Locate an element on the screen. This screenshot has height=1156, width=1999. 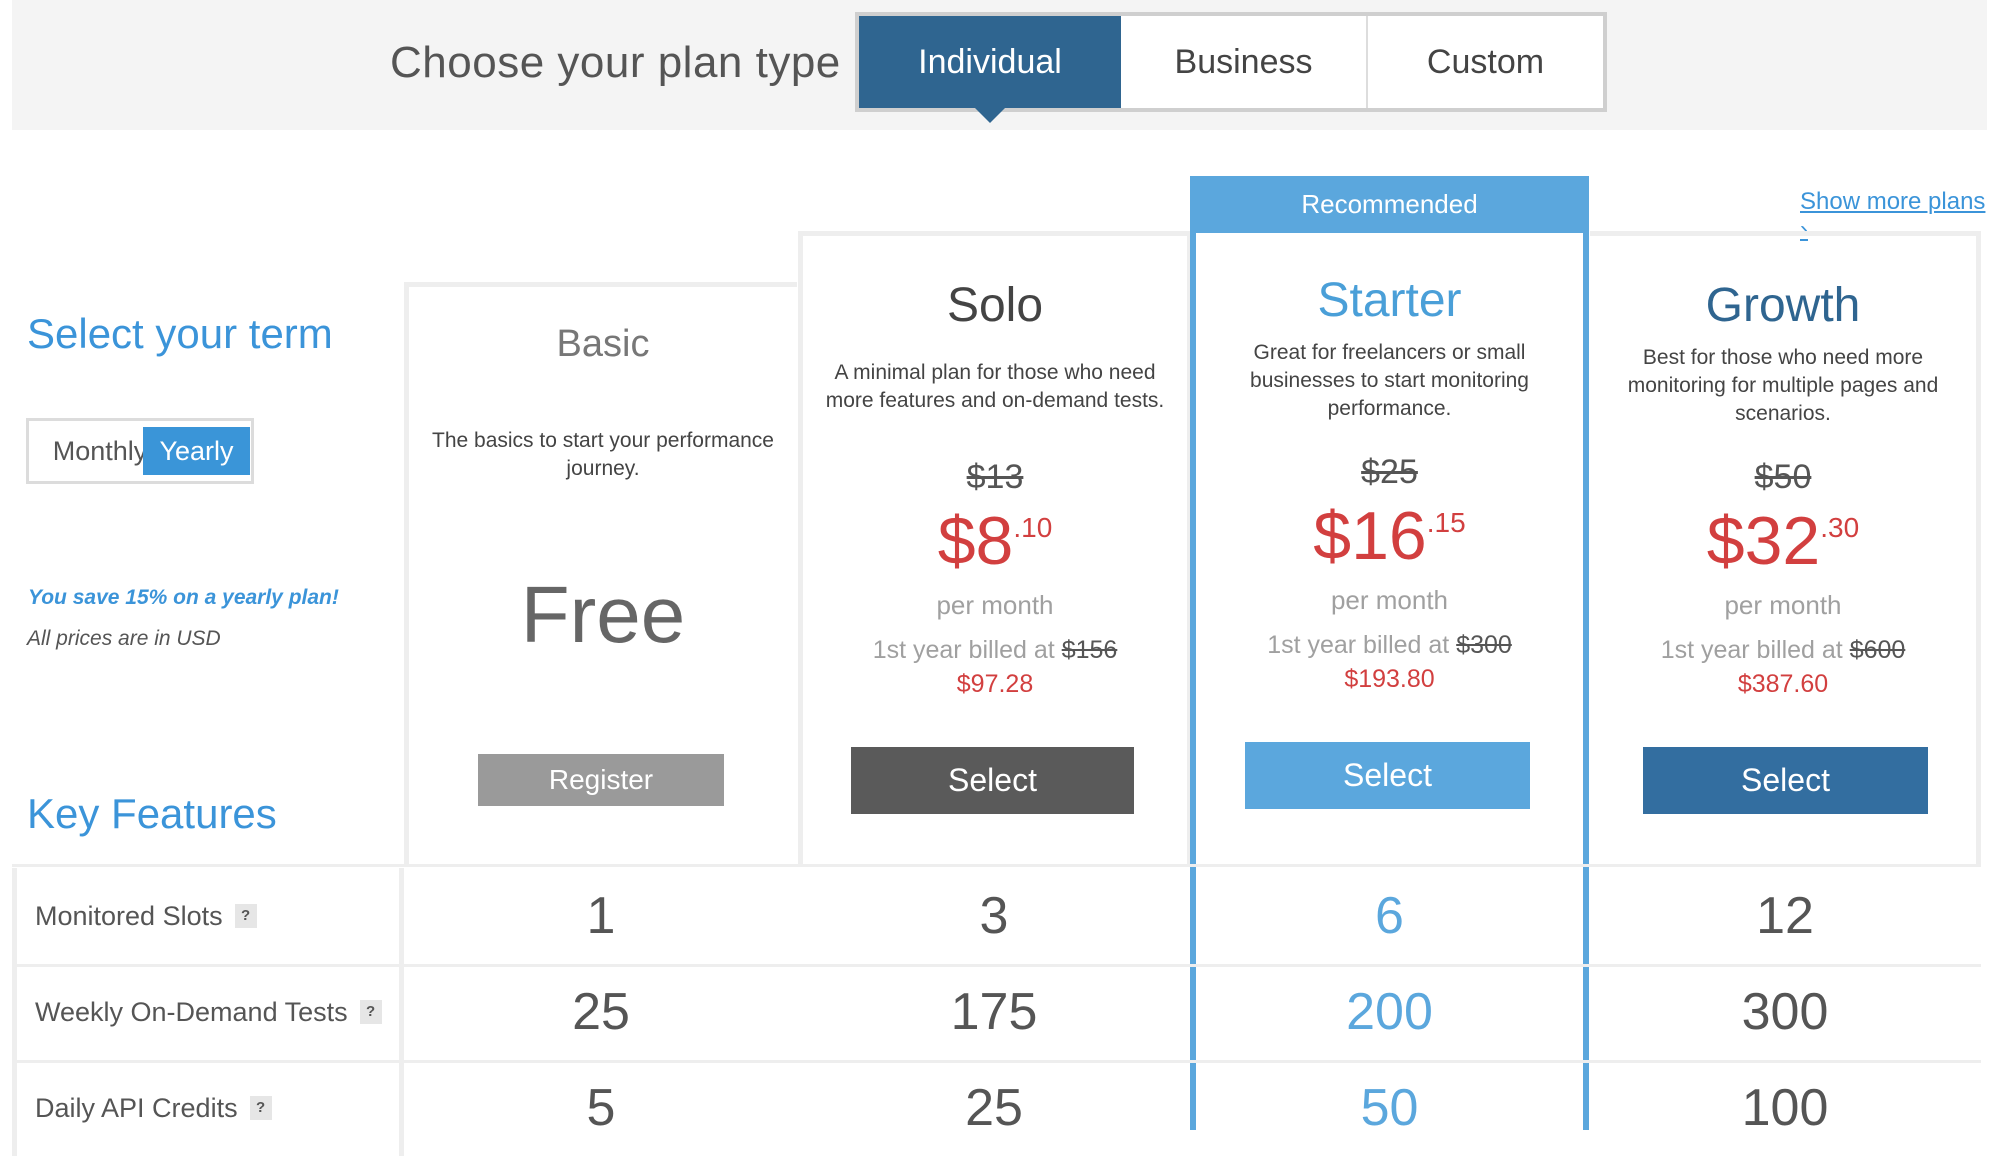
billed-discounted: $193.80 is located at coordinates (1389, 679).